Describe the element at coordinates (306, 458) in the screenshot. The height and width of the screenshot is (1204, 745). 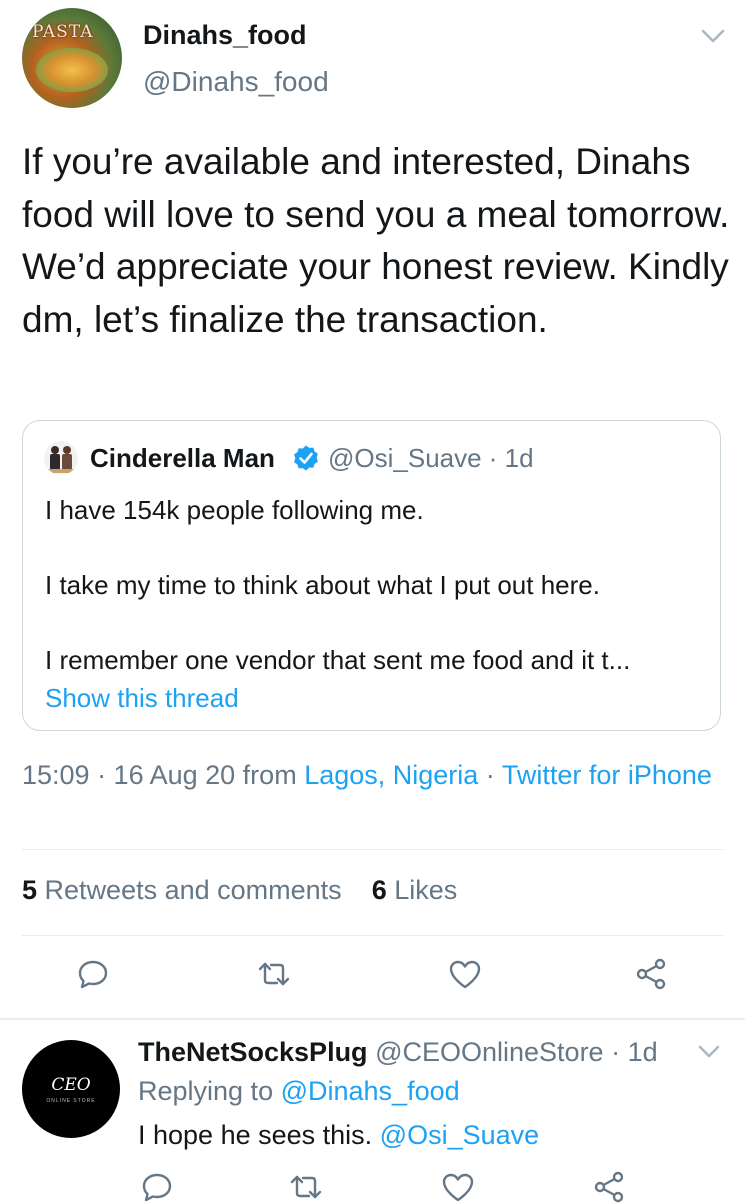
I see `verified-badge-icon` at that location.